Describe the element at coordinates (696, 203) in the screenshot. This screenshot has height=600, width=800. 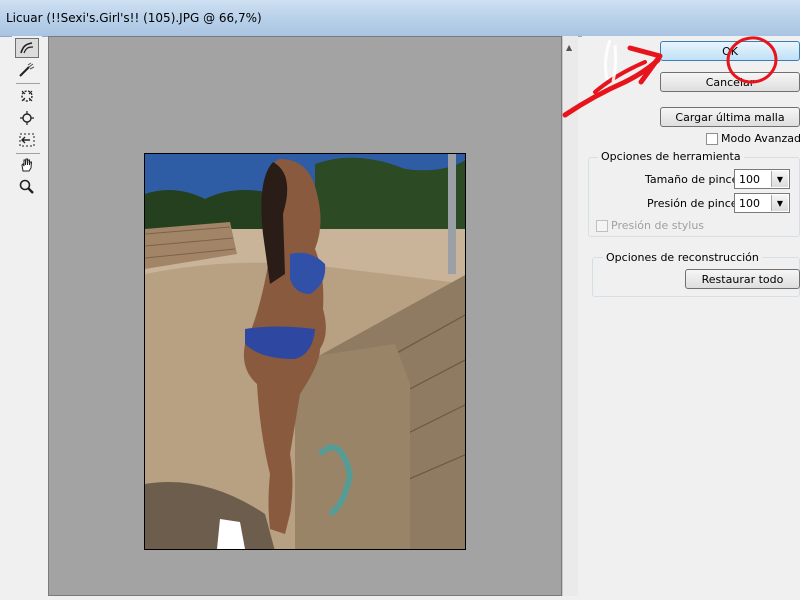
I see `brush-pressure-label: Presión de pincel:` at that location.